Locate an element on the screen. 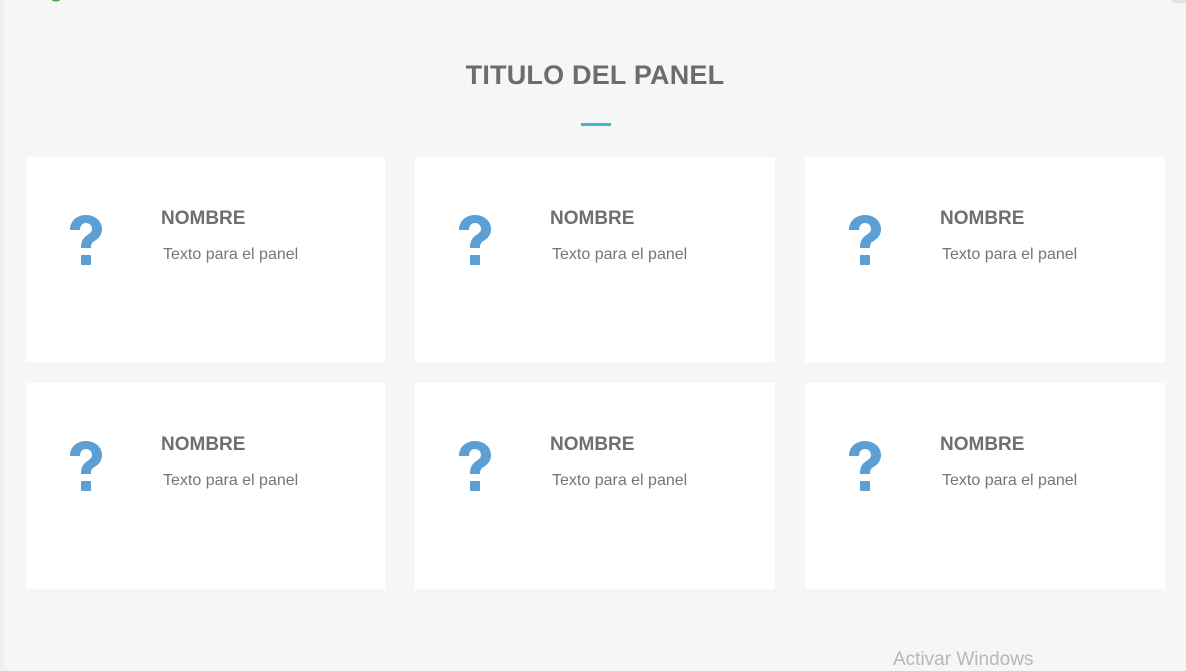  windows-activation-watermark: Activar Windows is located at coordinates (963, 659).